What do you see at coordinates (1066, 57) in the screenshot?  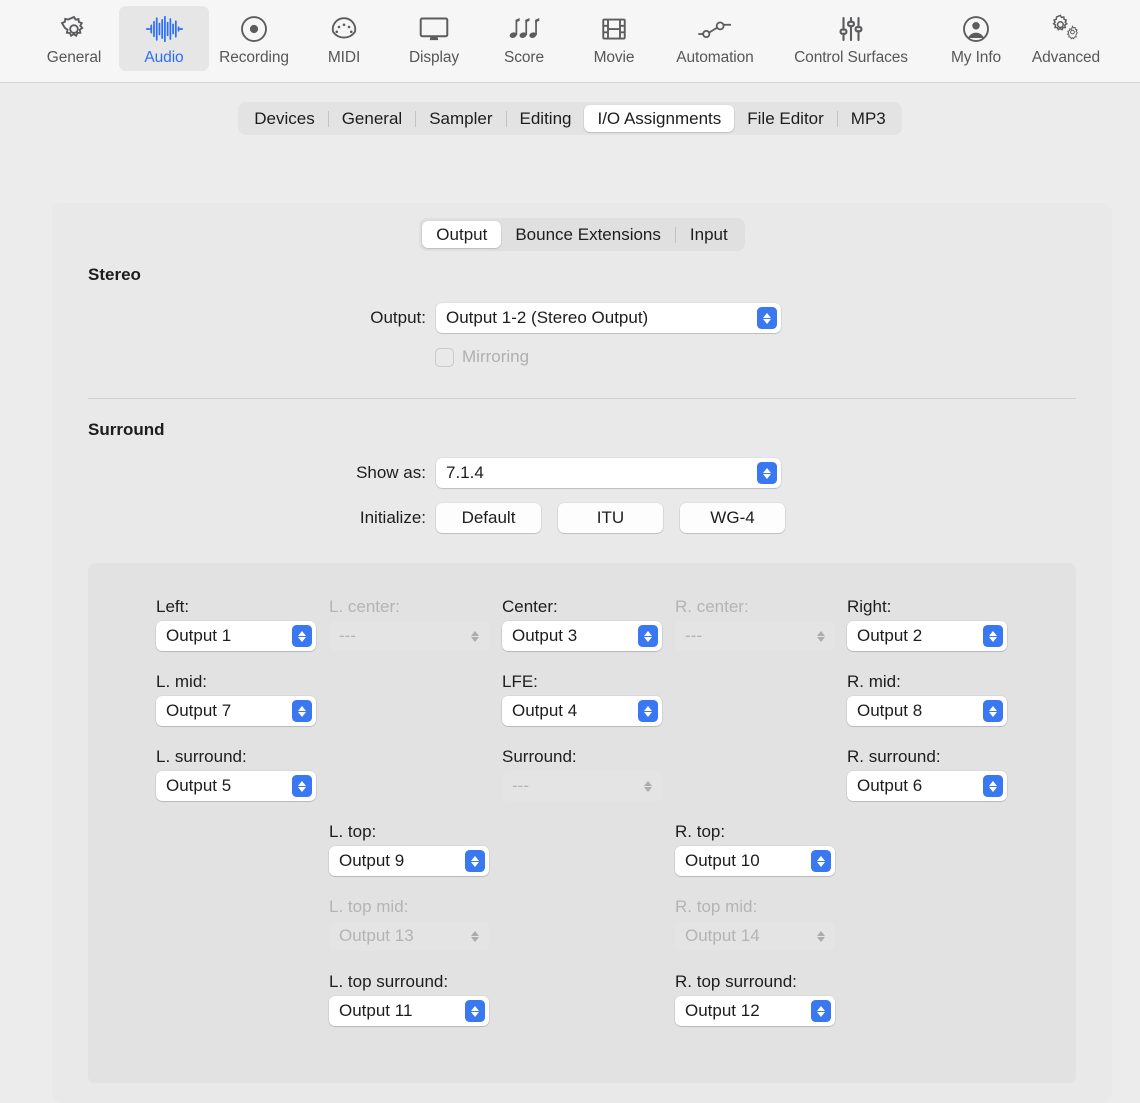 I see `toolbar-item-label: Advanced` at bounding box center [1066, 57].